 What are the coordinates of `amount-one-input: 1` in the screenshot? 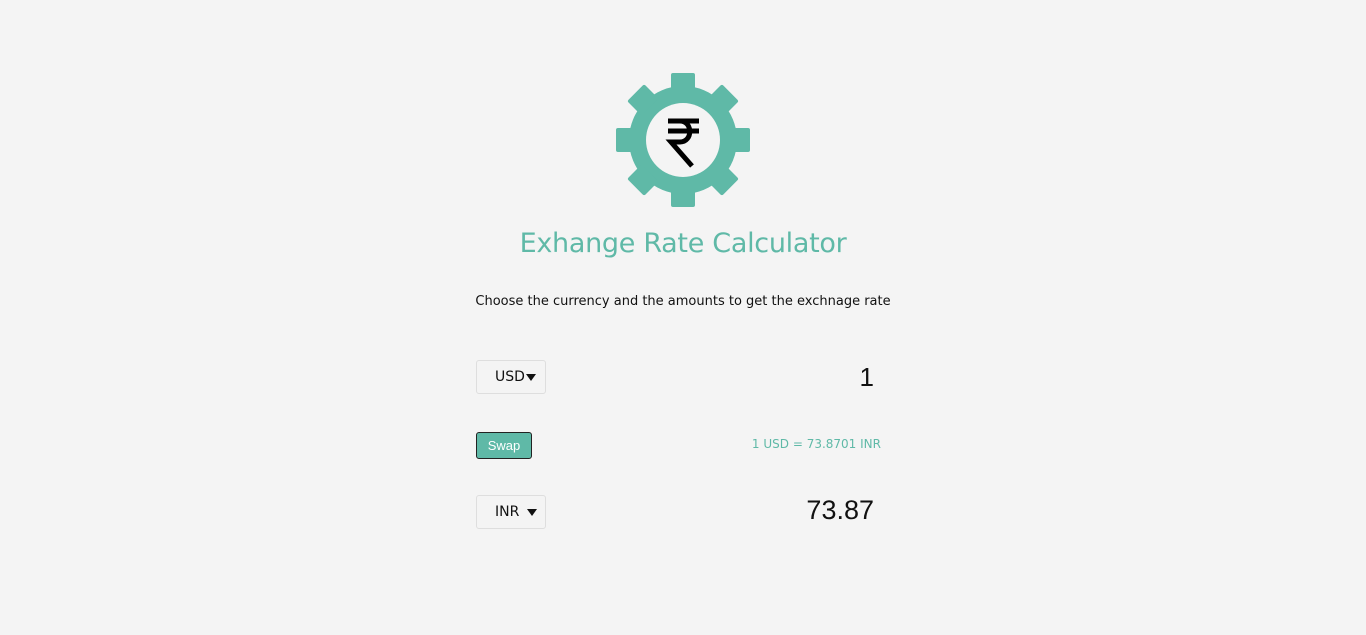 It's located at (867, 377).